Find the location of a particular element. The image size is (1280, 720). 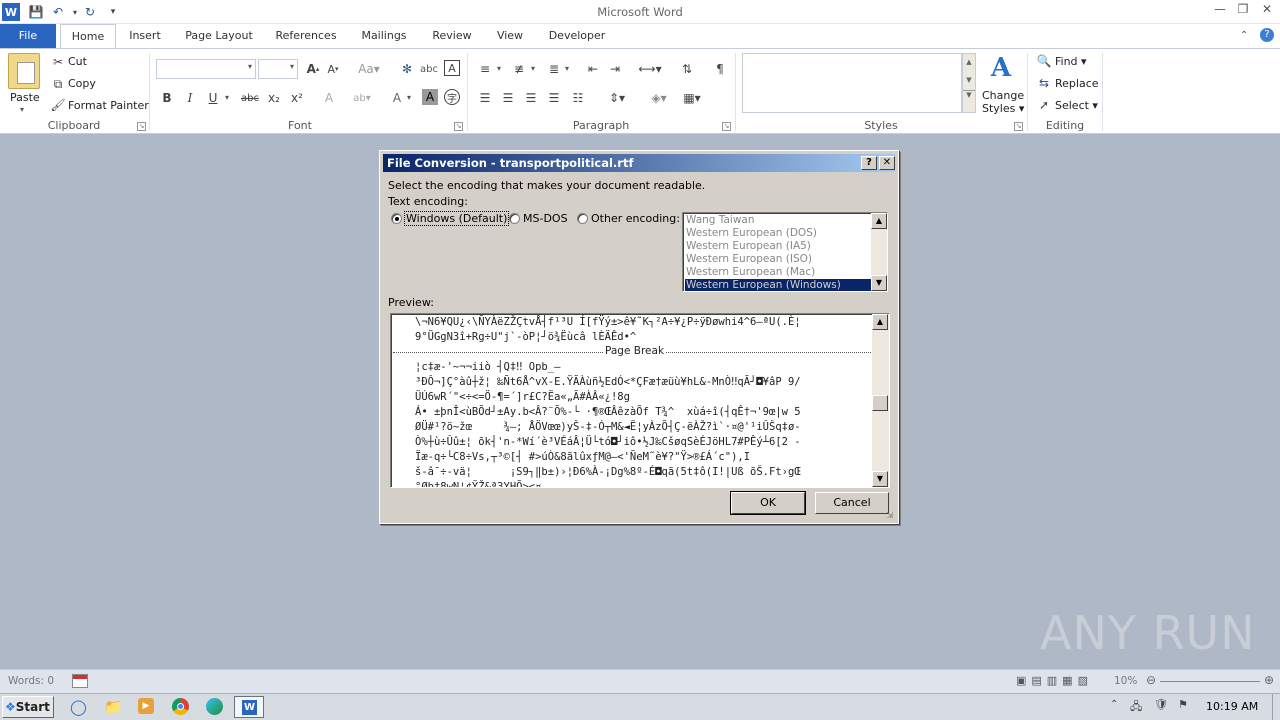

enclose-characters-icon: 字 is located at coordinates (452, 97).